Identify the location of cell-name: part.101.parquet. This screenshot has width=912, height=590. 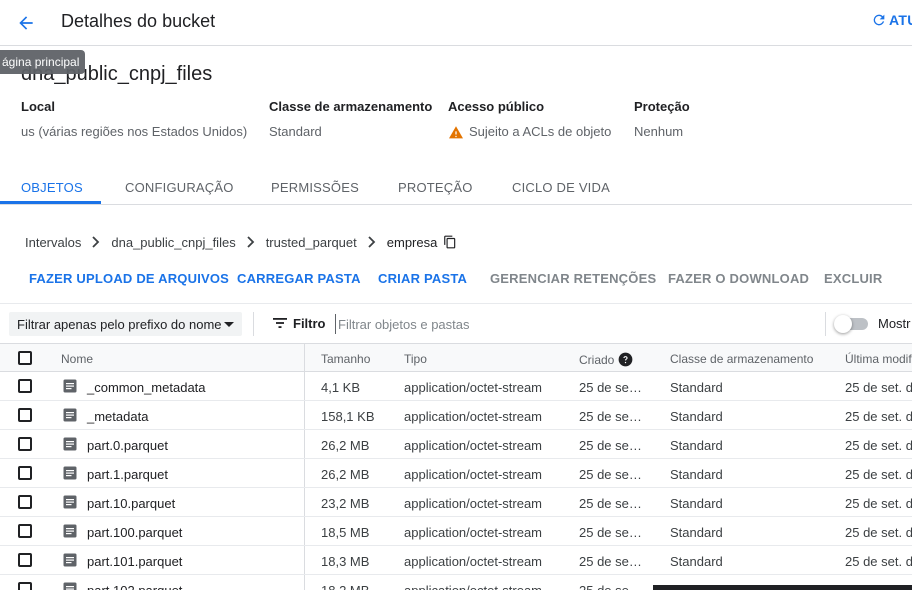
(134, 561).